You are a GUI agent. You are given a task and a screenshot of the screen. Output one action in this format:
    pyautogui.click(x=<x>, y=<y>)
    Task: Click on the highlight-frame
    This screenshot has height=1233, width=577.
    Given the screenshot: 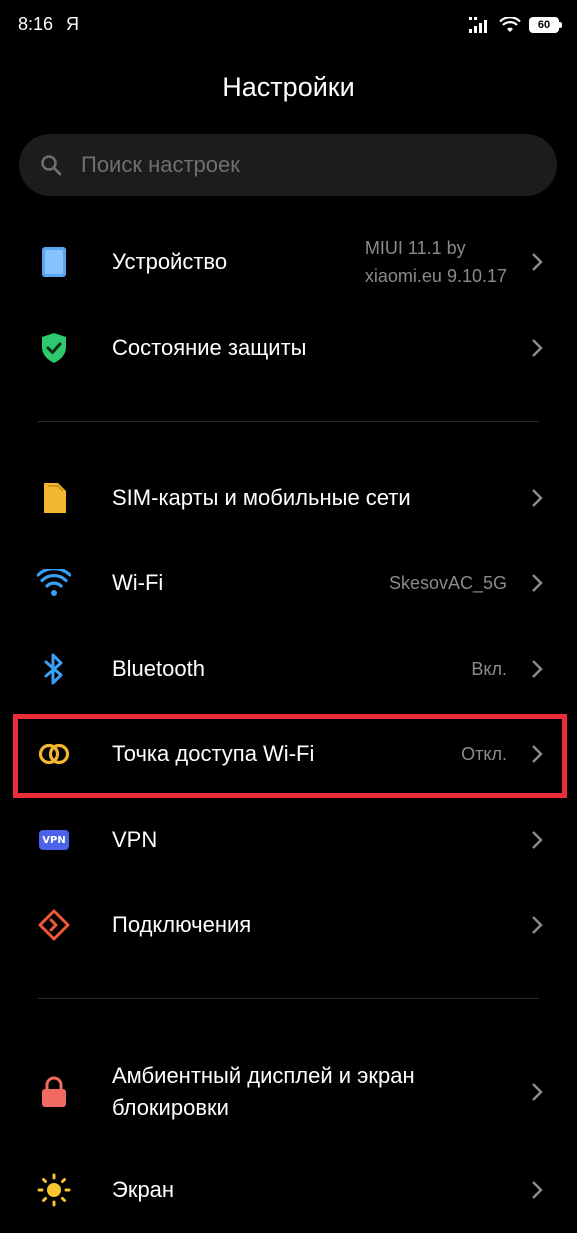 What is the action you would take?
    pyautogui.click(x=290, y=756)
    